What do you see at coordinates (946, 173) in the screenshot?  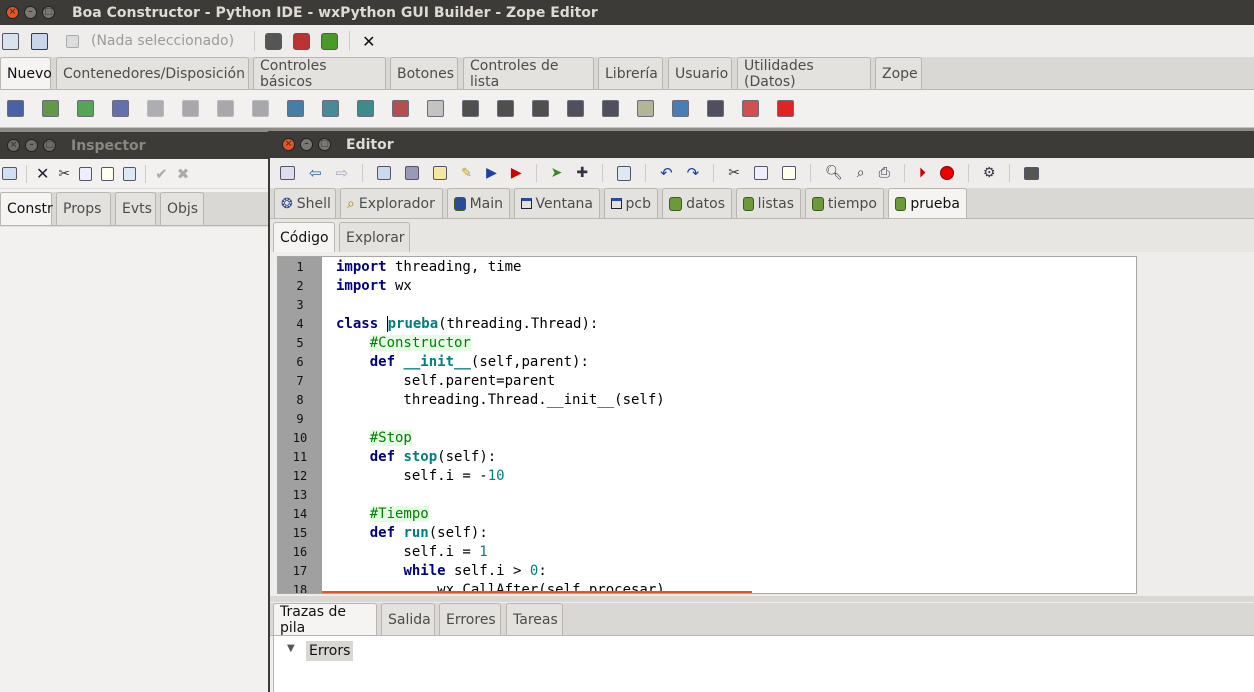 I see `breakpoint-icon` at bounding box center [946, 173].